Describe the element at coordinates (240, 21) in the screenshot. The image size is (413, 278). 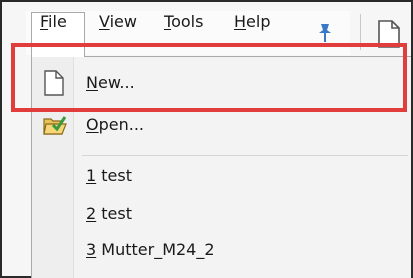
I see `menu-help-accel: H` at that location.